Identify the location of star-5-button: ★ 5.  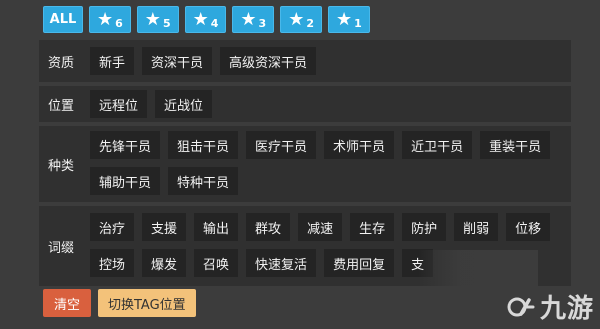
(157, 19).